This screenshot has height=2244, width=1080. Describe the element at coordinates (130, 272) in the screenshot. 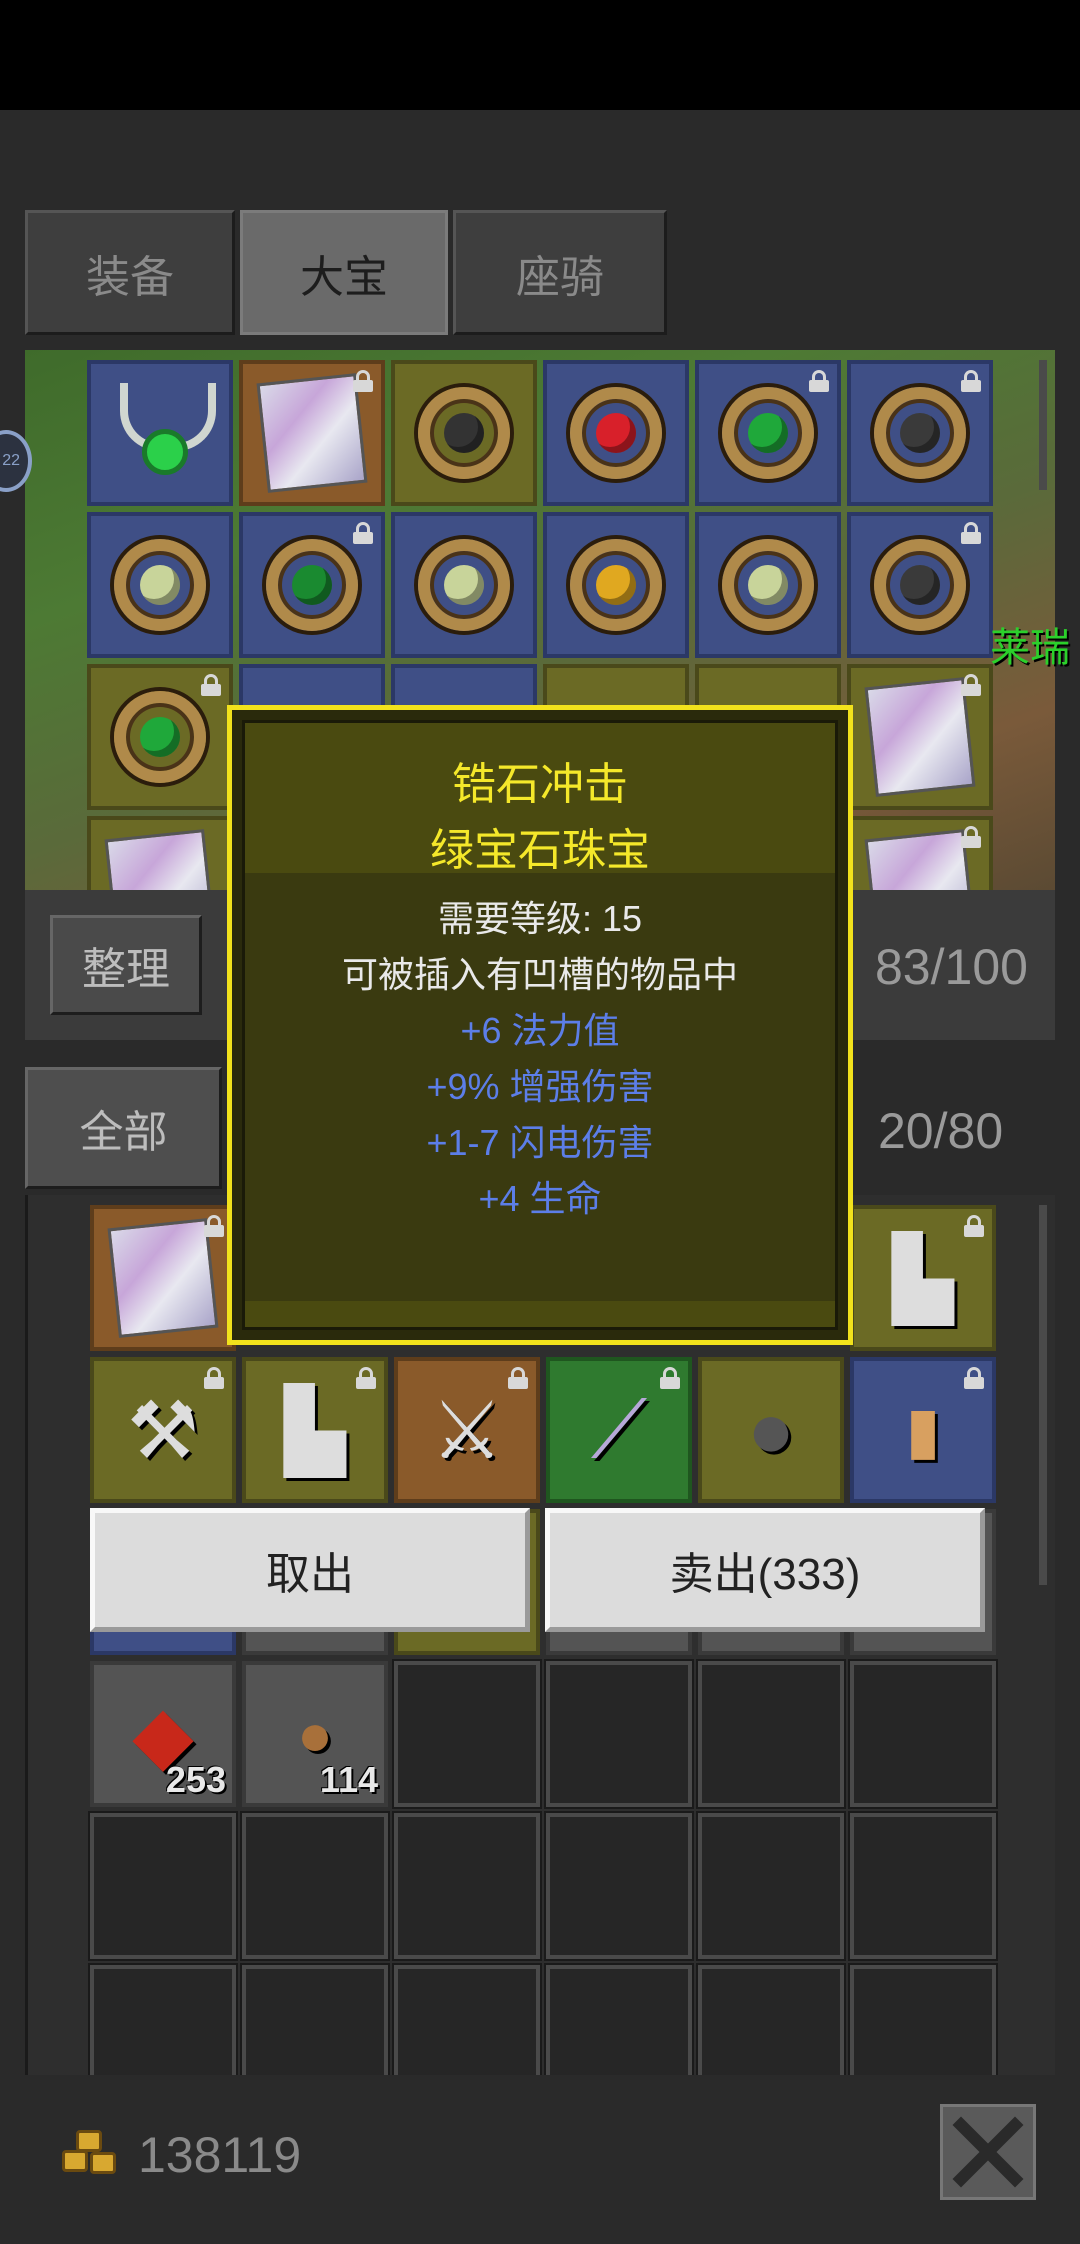

I see `tab-equipment: 装备` at that location.